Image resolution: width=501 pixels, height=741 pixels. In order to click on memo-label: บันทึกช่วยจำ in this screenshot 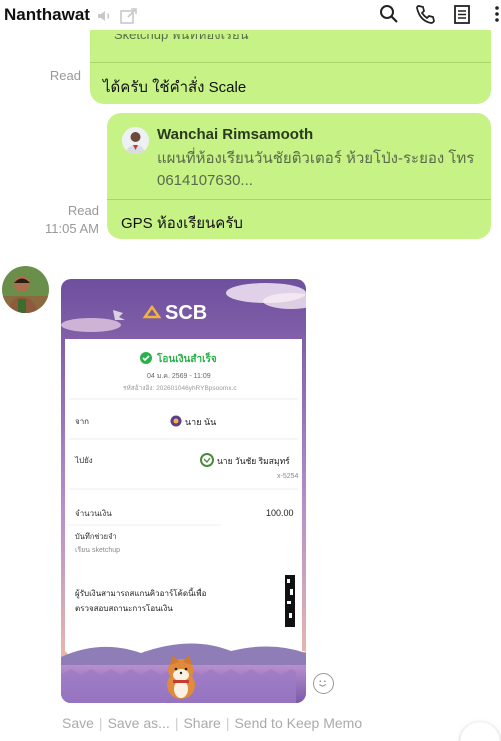, I will do `click(96, 536)`.